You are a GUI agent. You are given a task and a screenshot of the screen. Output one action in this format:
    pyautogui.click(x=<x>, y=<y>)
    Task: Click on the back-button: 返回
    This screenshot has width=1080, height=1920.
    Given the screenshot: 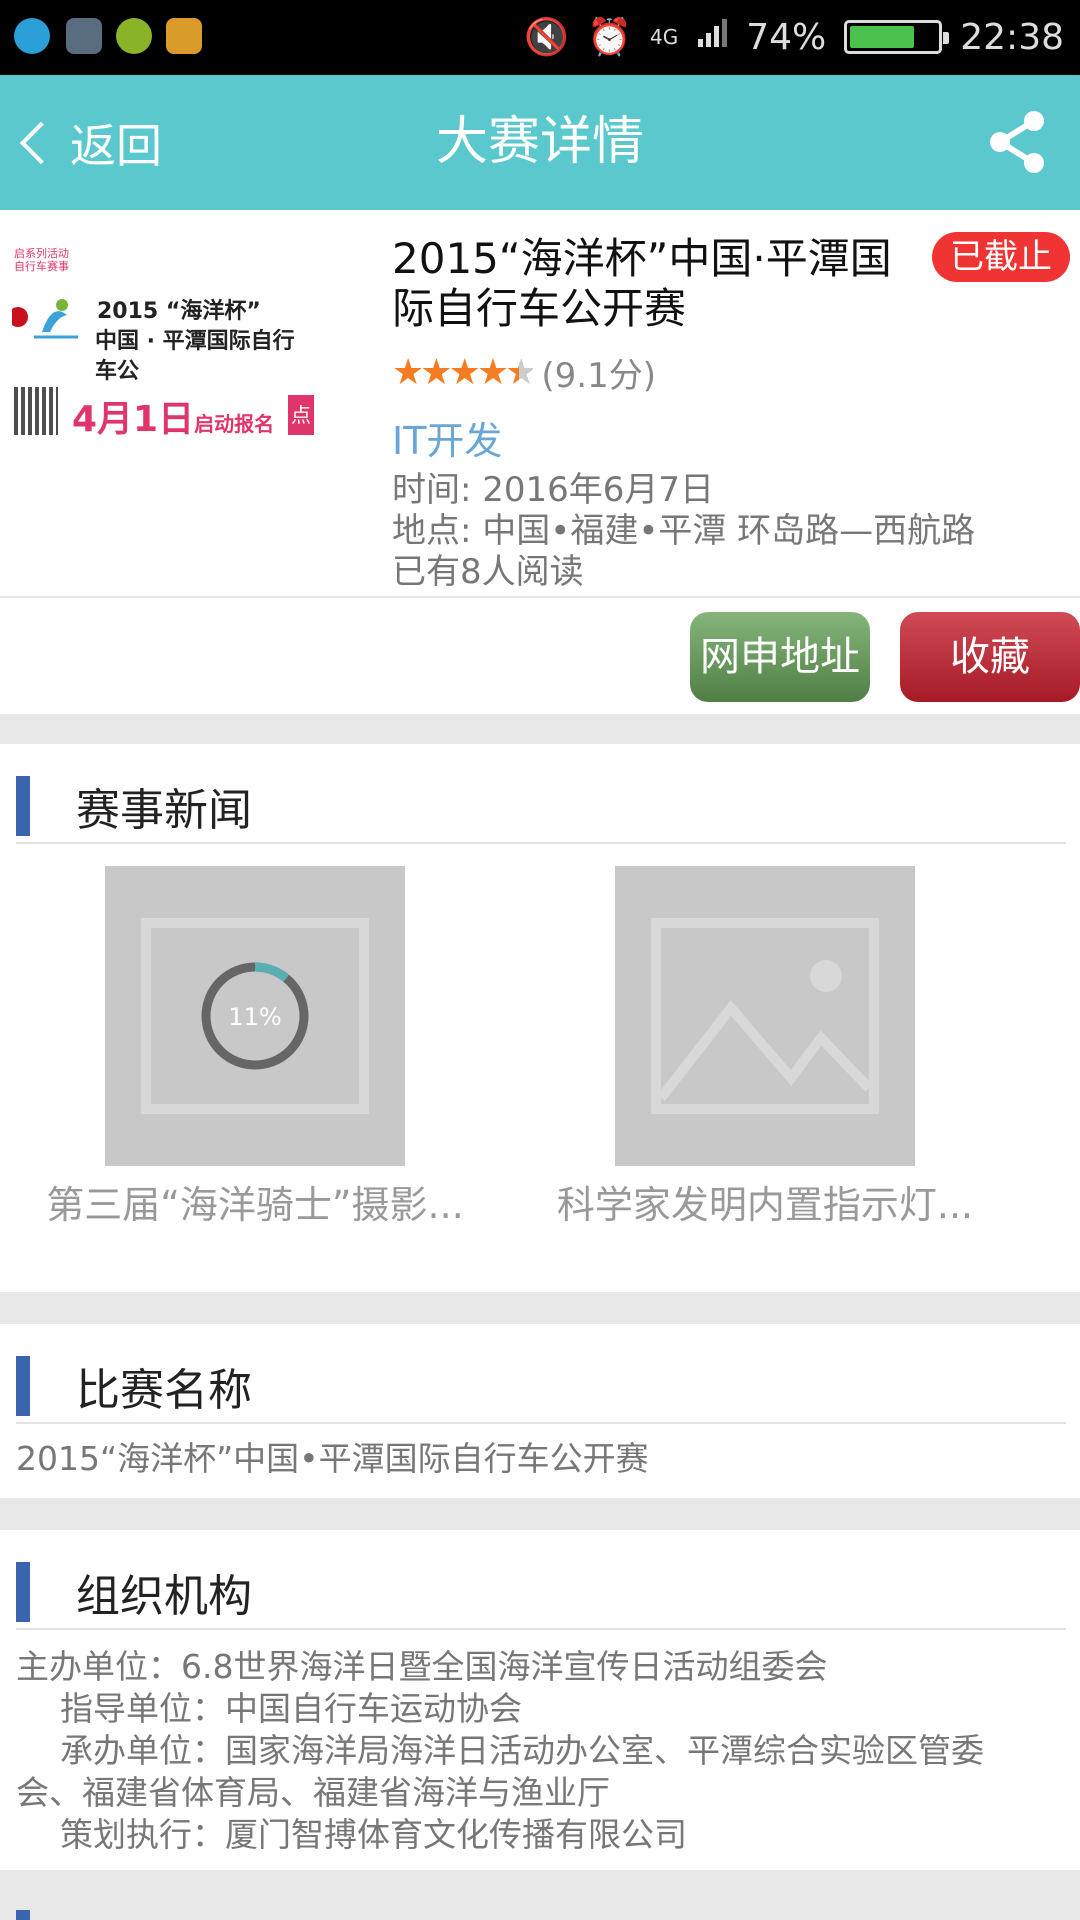 What is the action you would take?
    pyautogui.click(x=89, y=142)
    